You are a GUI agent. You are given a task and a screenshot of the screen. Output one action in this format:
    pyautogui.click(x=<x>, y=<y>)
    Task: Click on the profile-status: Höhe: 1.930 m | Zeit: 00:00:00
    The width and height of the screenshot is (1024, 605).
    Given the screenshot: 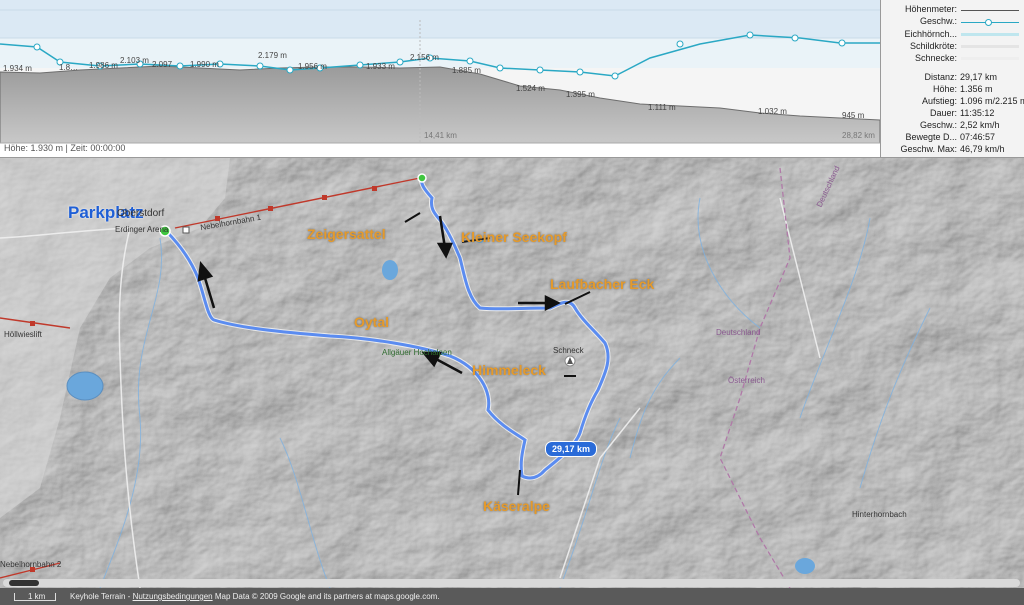 What is the action you would take?
    pyautogui.click(x=65, y=148)
    